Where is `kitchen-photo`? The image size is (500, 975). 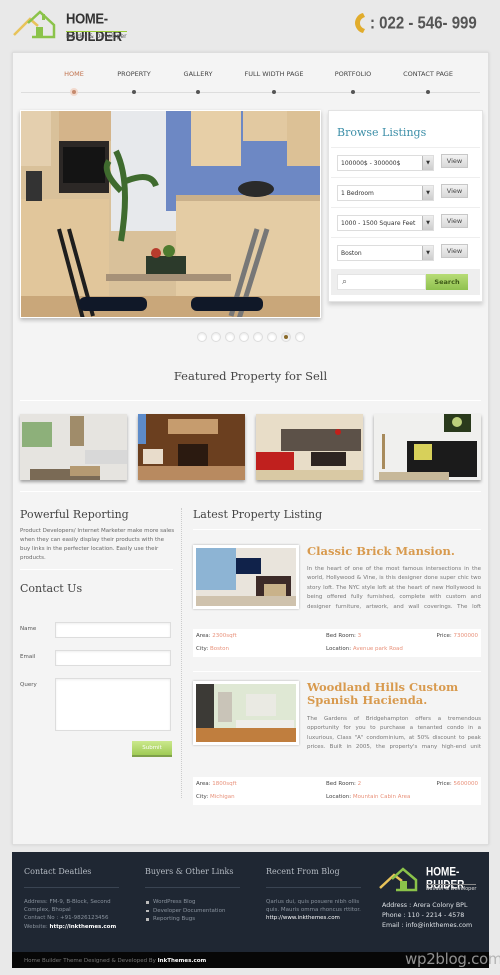
kitchen-photo is located at coordinates (170, 214).